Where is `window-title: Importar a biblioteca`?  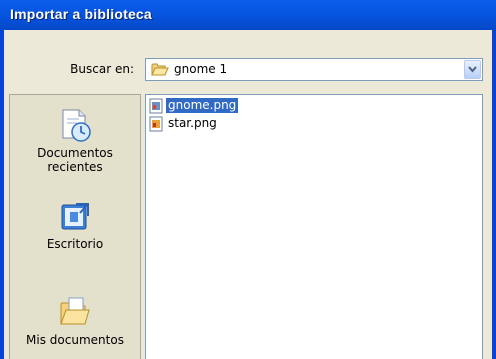
window-title: Importar a biblioteca is located at coordinates (81, 14).